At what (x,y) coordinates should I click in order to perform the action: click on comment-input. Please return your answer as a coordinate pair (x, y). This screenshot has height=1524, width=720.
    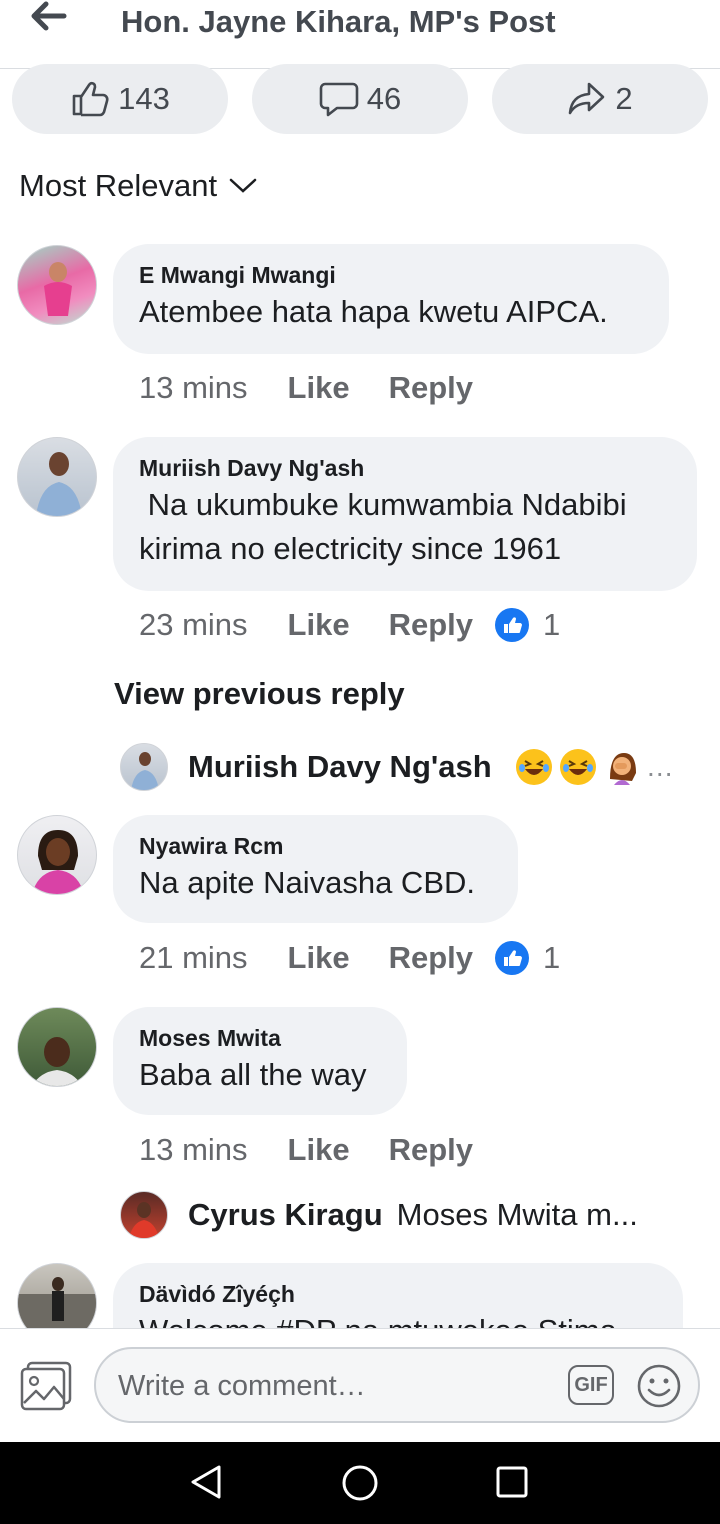
    Looking at the image, I should click on (333, 1386).